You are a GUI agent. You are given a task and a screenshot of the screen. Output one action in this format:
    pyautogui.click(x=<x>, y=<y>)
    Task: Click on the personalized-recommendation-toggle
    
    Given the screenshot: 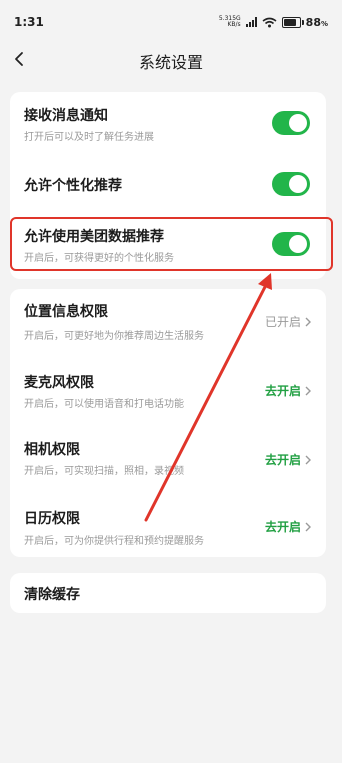 What is the action you would take?
    pyautogui.click(x=291, y=184)
    